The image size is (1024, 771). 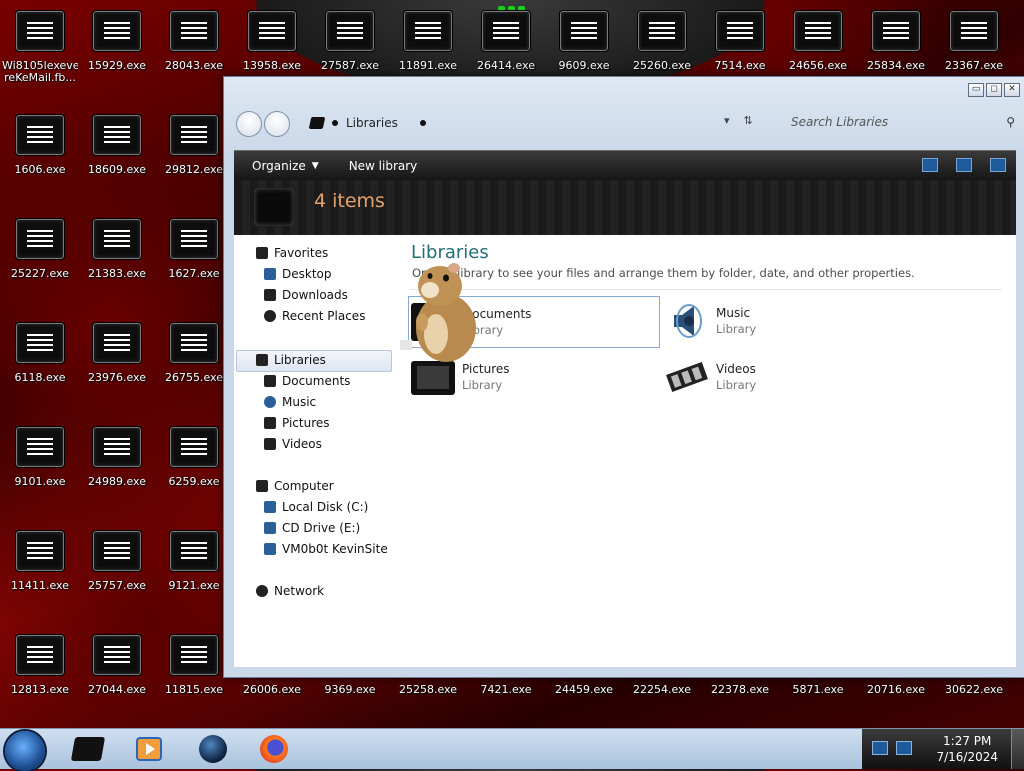 I want to click on nav-computer: Computer, so click(x=295, y=486).